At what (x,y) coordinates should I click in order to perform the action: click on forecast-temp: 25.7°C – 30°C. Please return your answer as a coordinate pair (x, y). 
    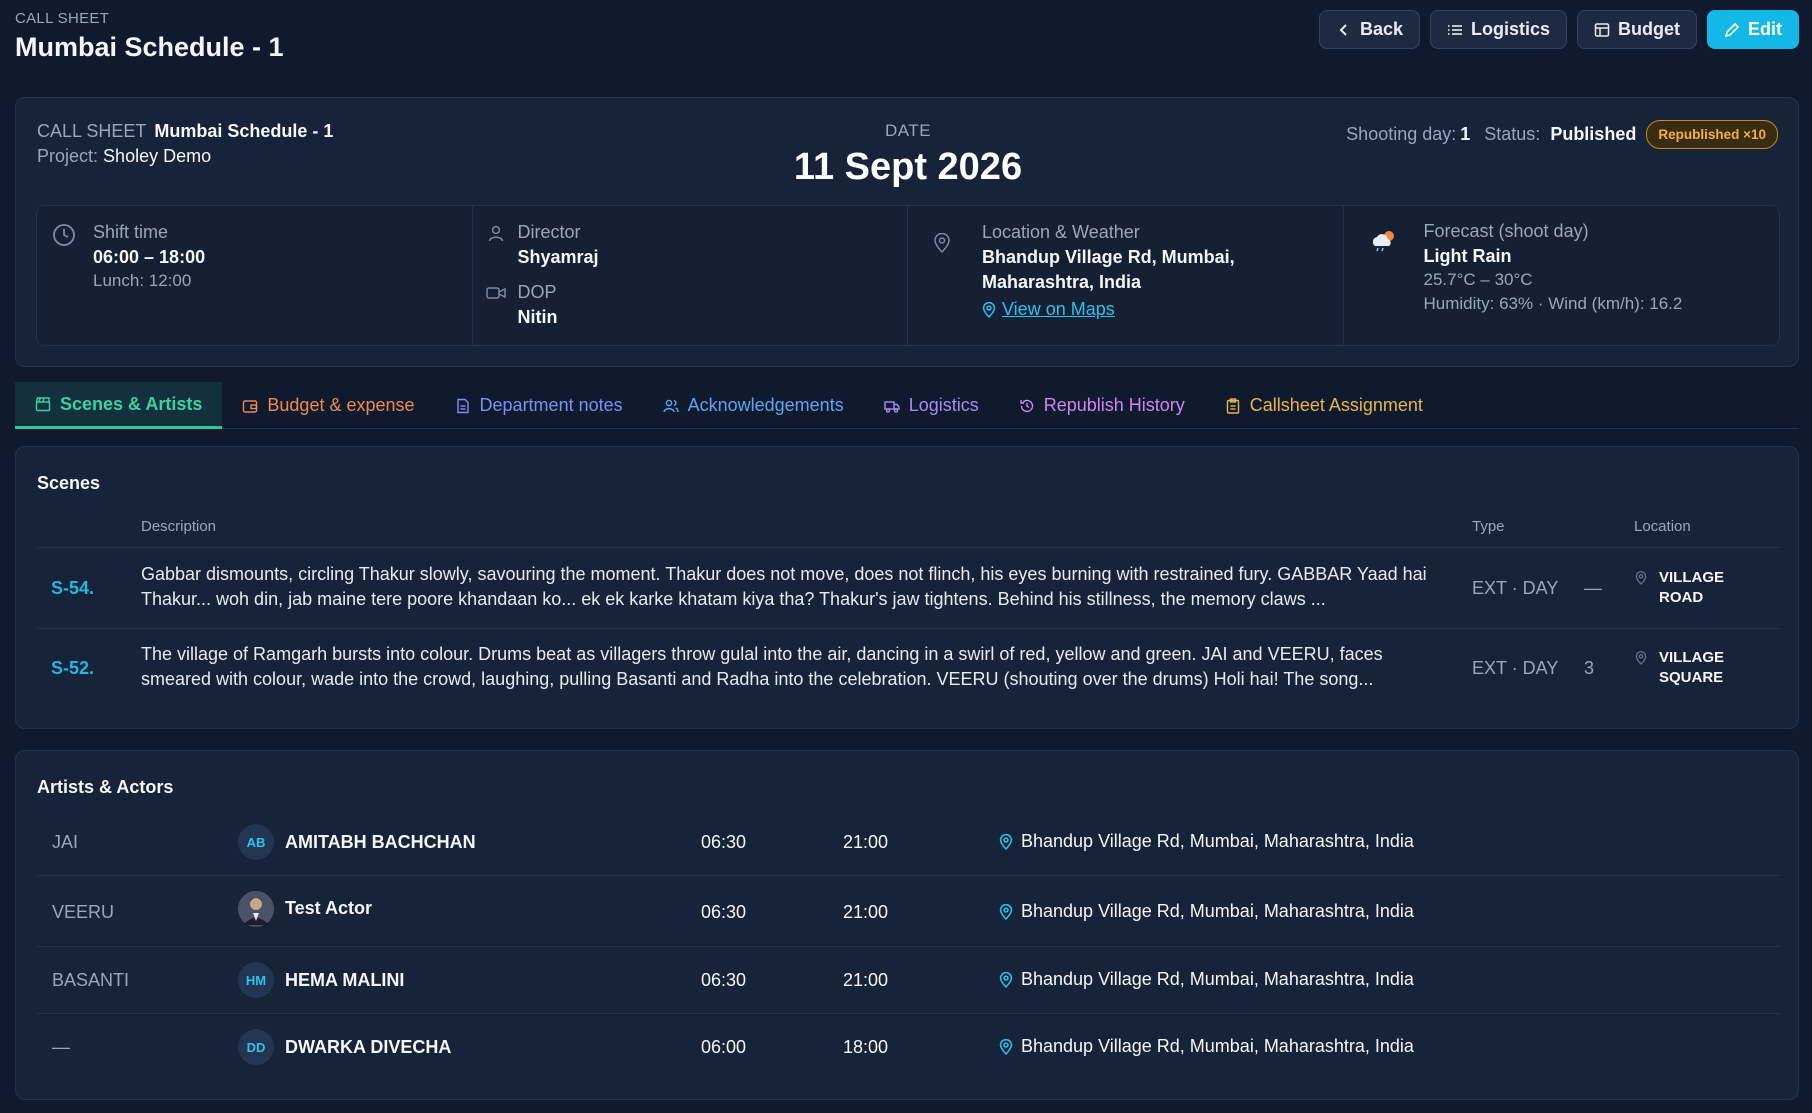
    Looking at the image, I should click on (1478, 279).